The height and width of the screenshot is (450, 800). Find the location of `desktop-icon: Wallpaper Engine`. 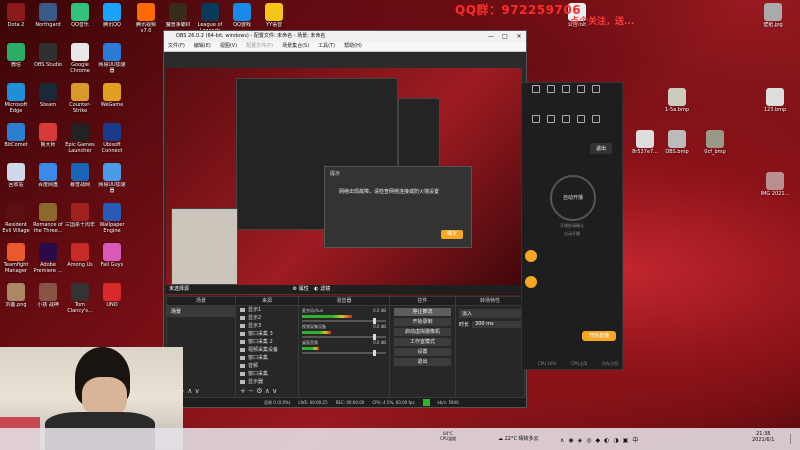

desktop-icon: Wallpaper Engine is located at coordinates (112, 218).